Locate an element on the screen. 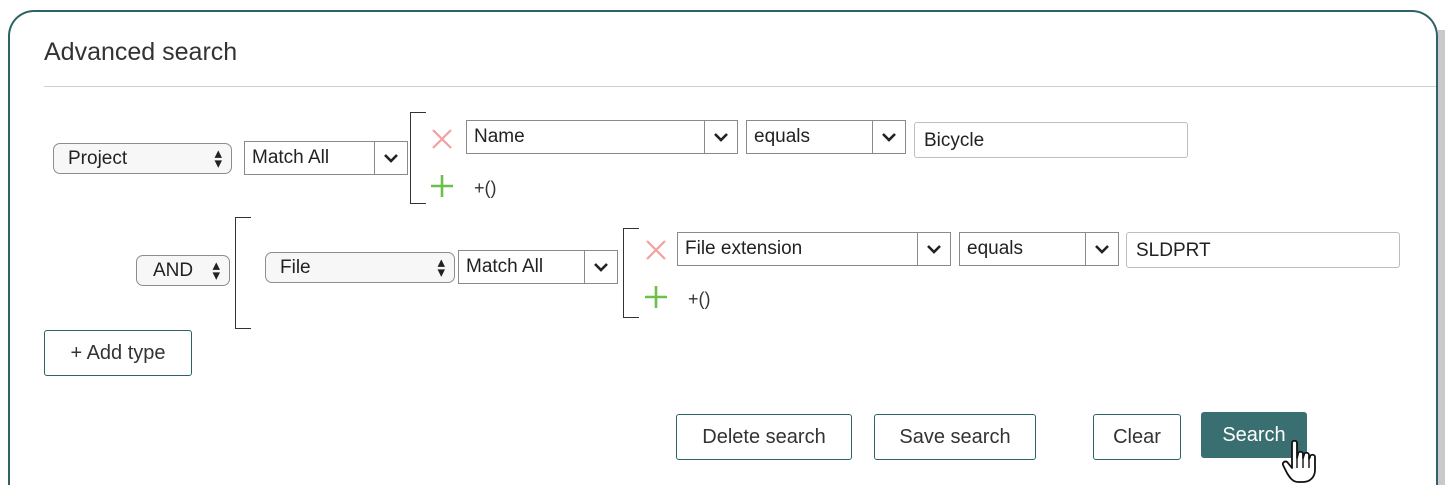 This screenshot has height=489, width=1451. logic-select-label: AND is located at coordinates (173, 270).